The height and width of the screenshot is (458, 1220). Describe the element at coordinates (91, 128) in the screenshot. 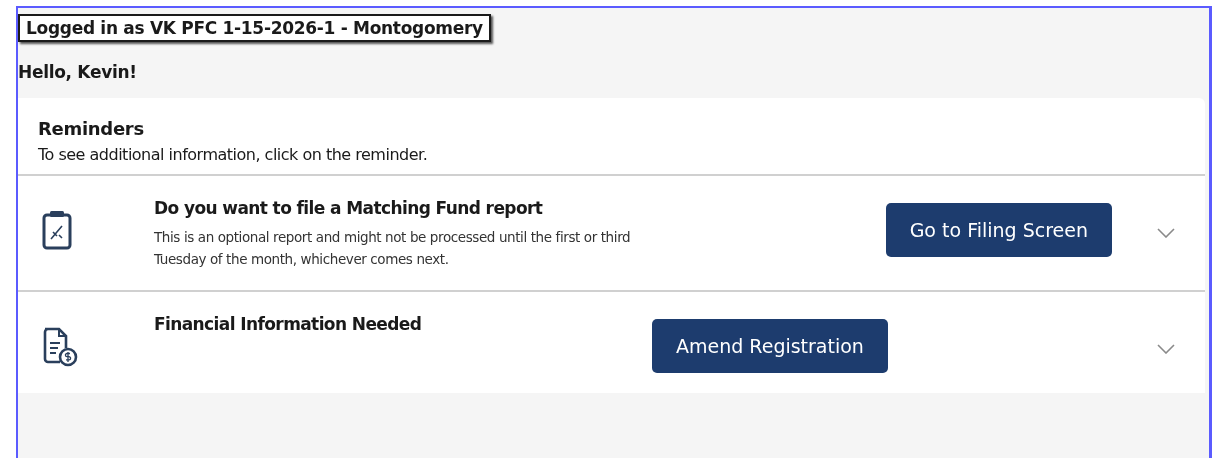

I see `reminders-title: Reminders` at that location.